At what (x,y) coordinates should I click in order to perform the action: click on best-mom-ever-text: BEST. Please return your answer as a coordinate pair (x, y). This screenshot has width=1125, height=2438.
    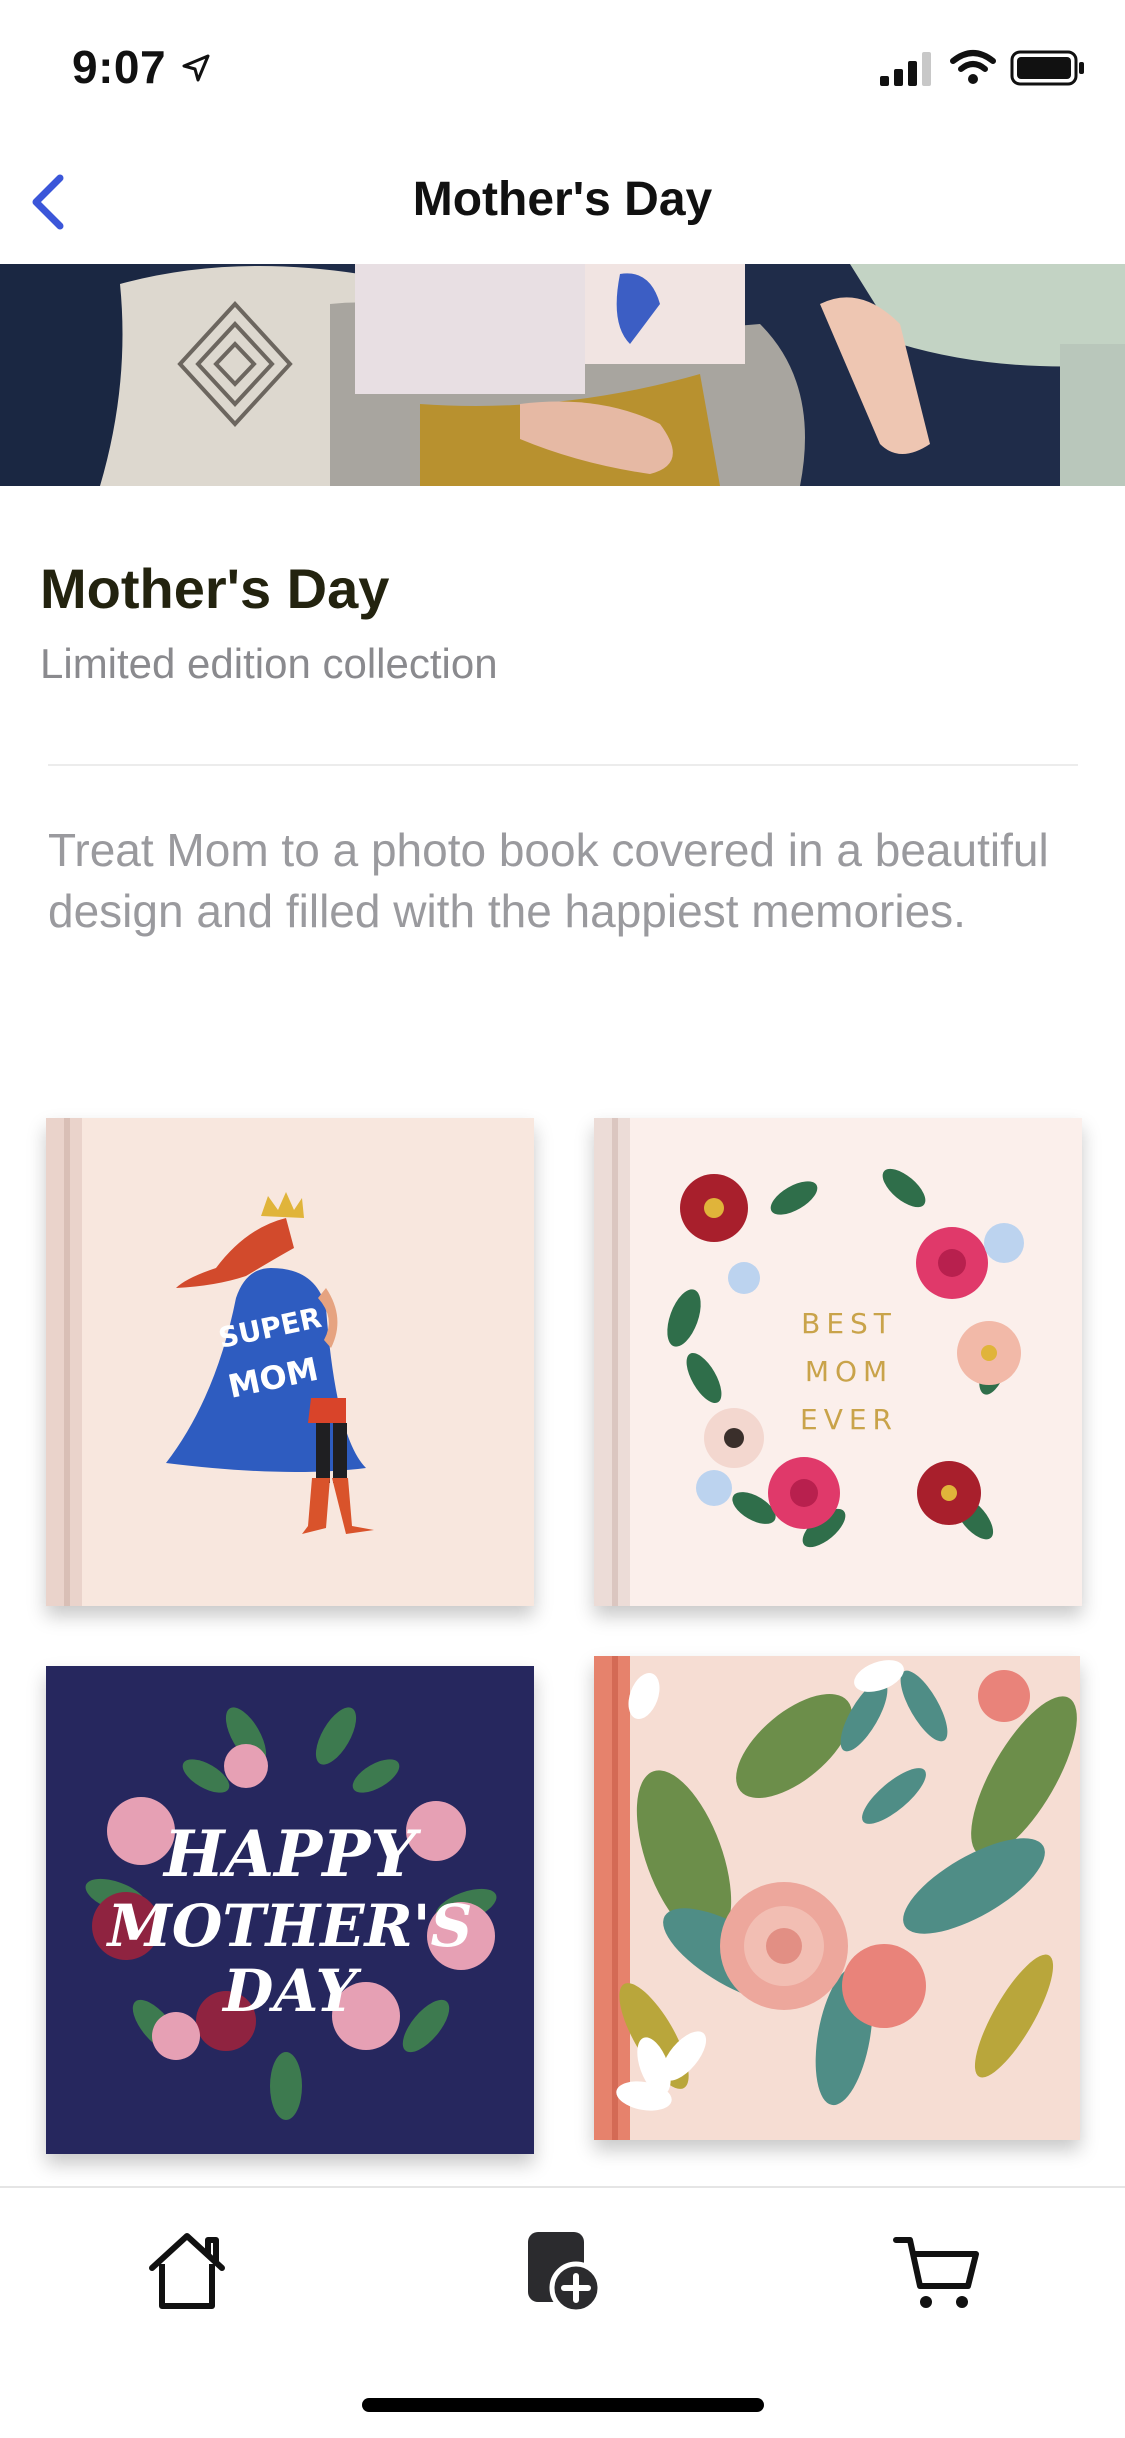
    Looking at the image, I should click on (849, 1323).